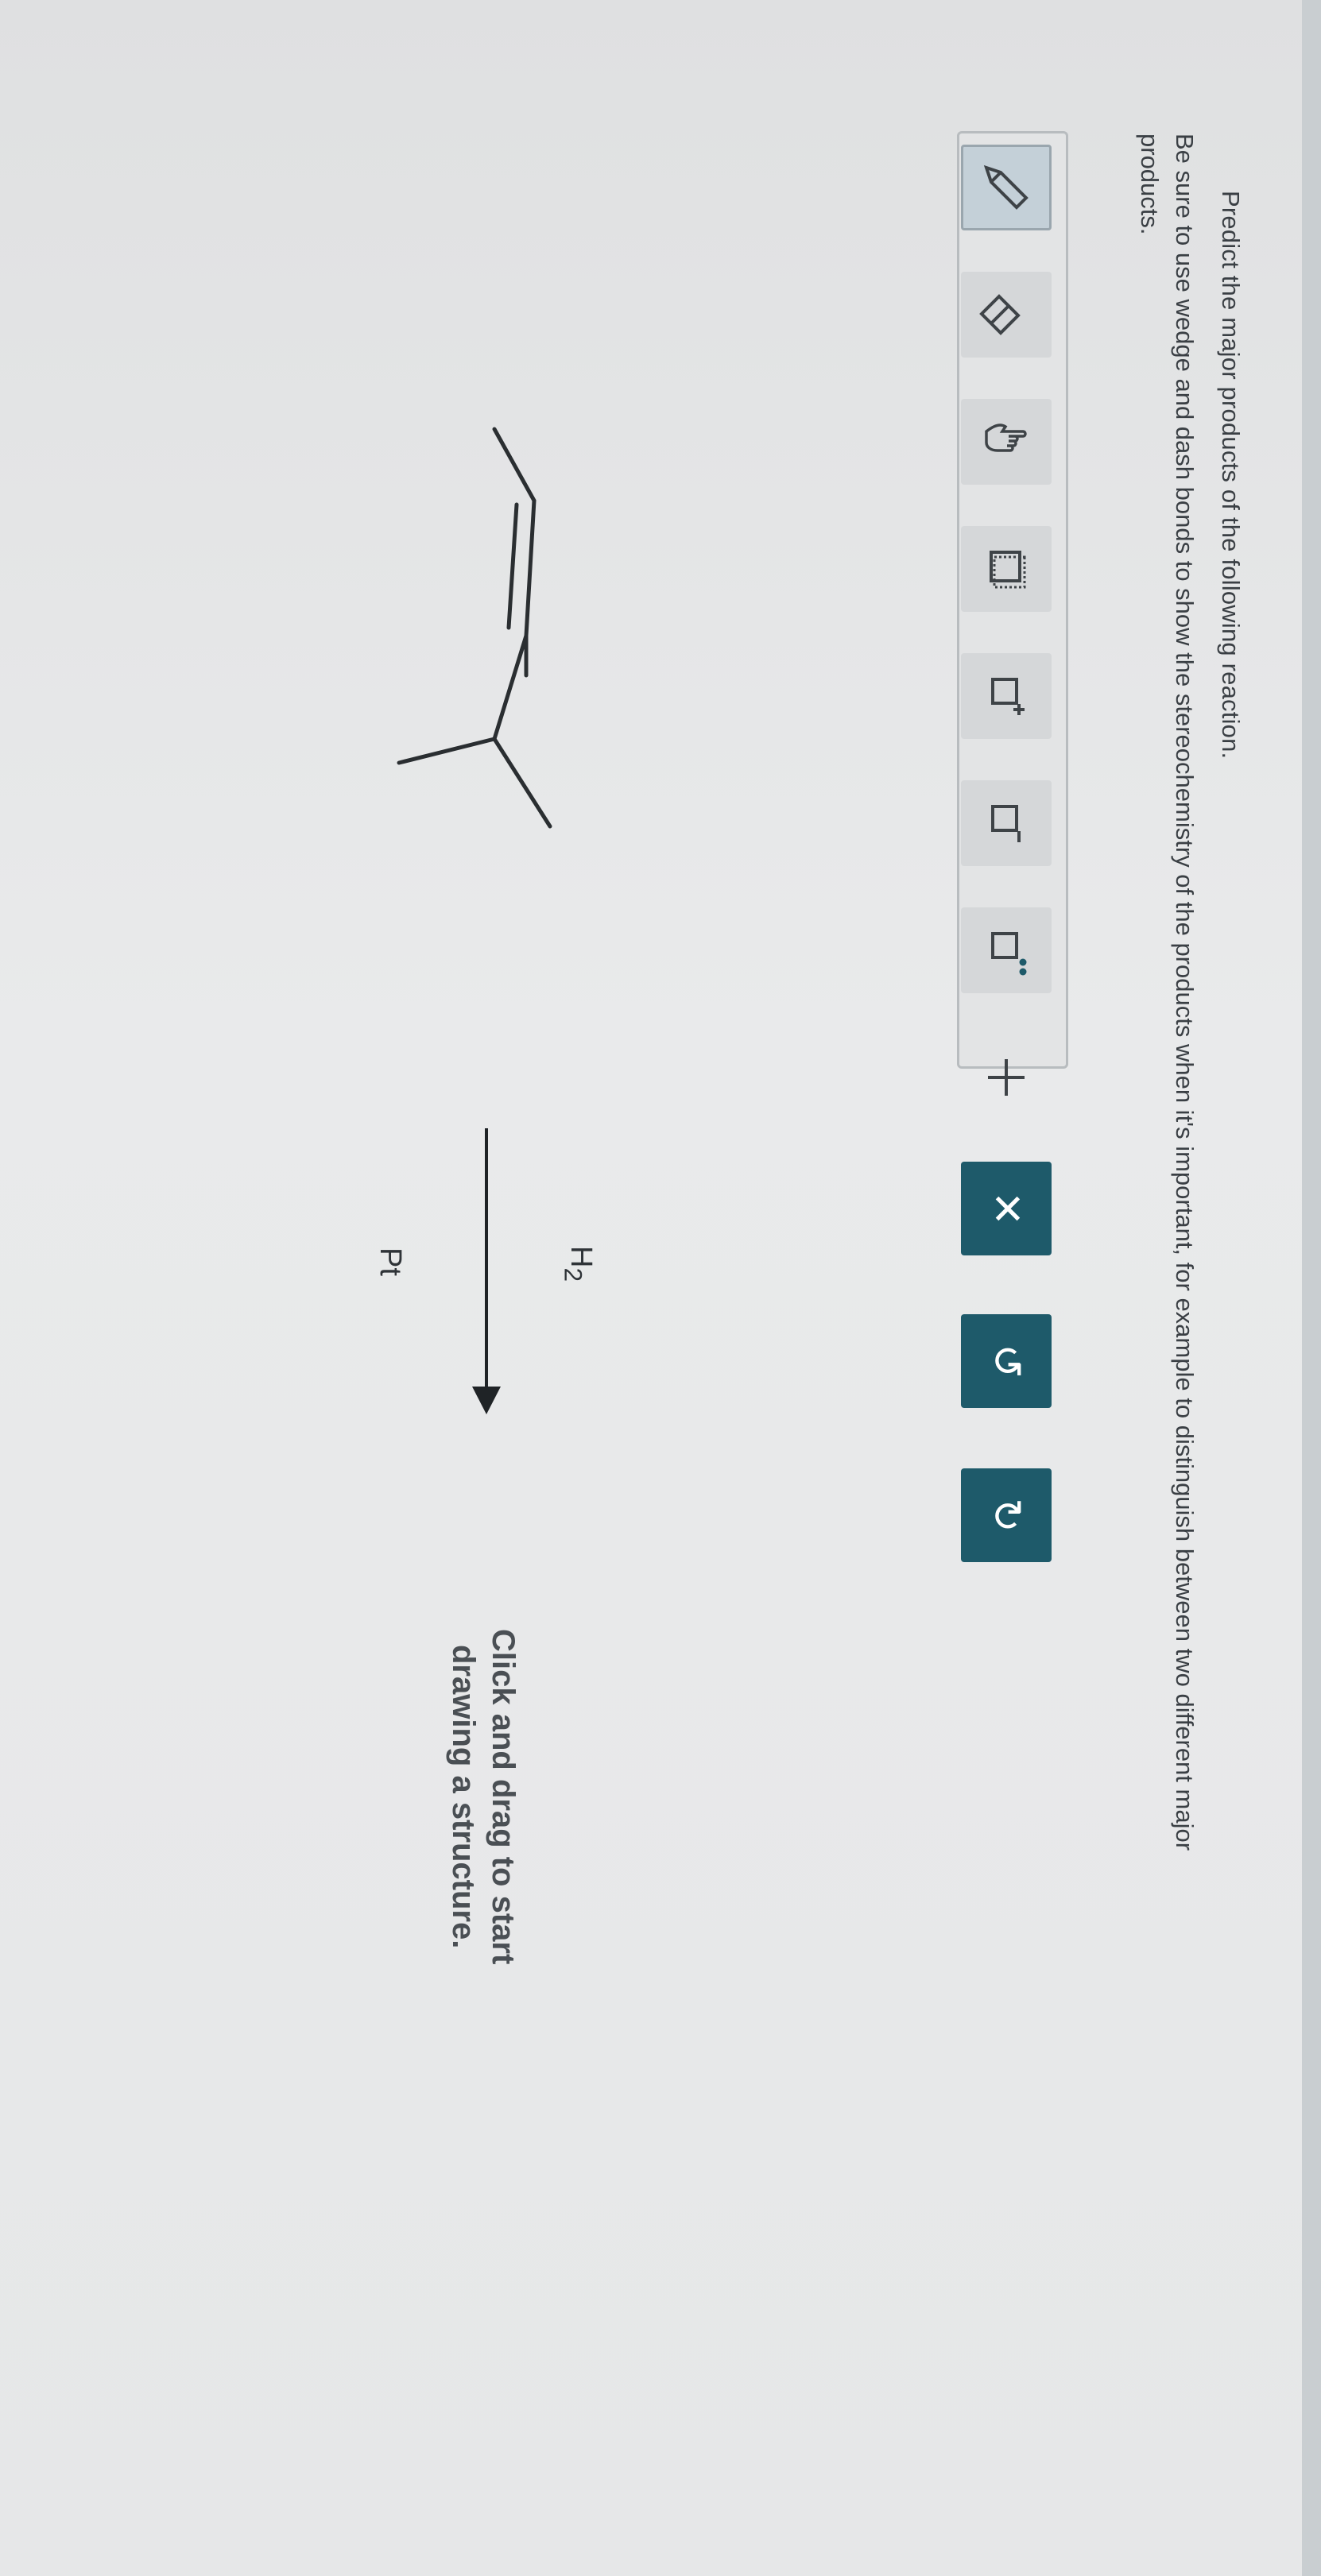  Describe the element at coordinates (504, 1797) in the screenshot. I see `drawing-hint-line-1: Click and drag to start` at that location.